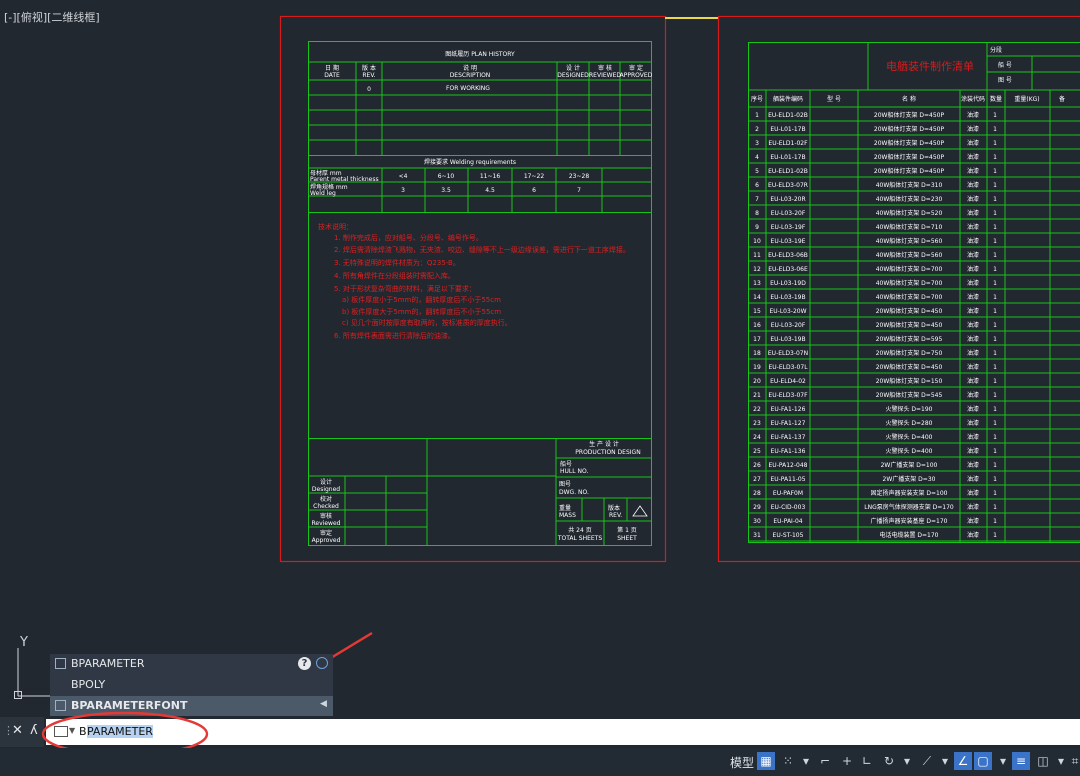 The image size is (1080, 776). What do you see at coordinates (565, 508) in the screenshot?
I see `svg-text: 重量` at bounding box center [565, 508].